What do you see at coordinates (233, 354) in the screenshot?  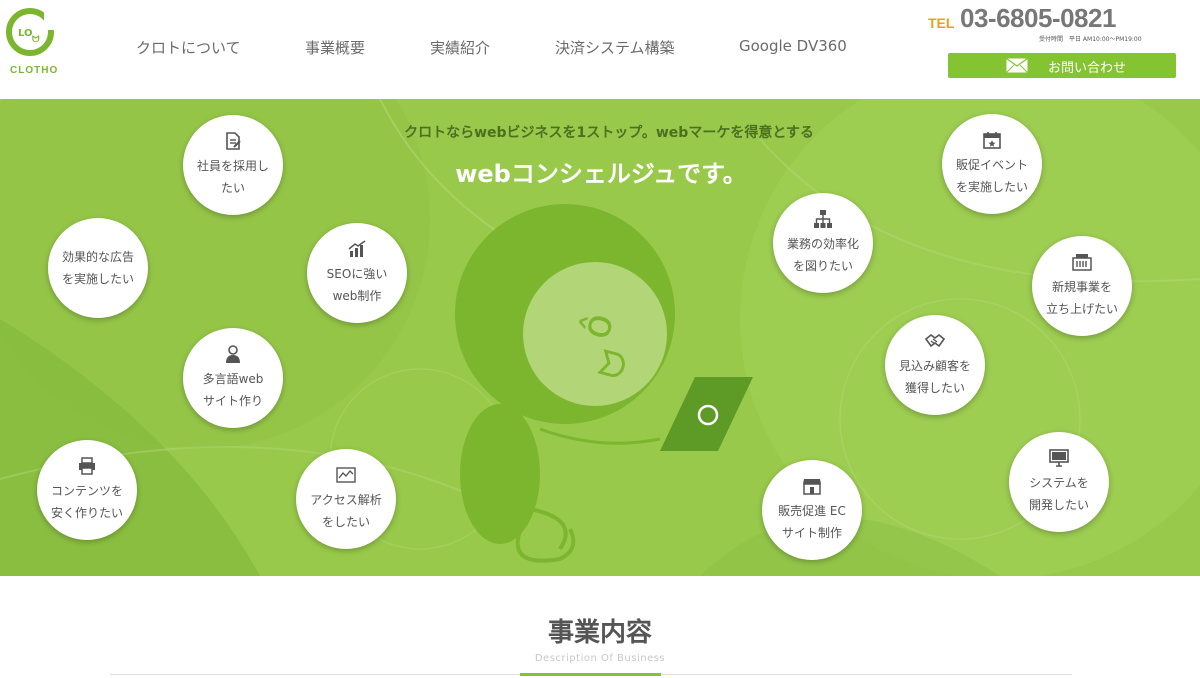 I see `person-icon` at bounding box center [233, 354].